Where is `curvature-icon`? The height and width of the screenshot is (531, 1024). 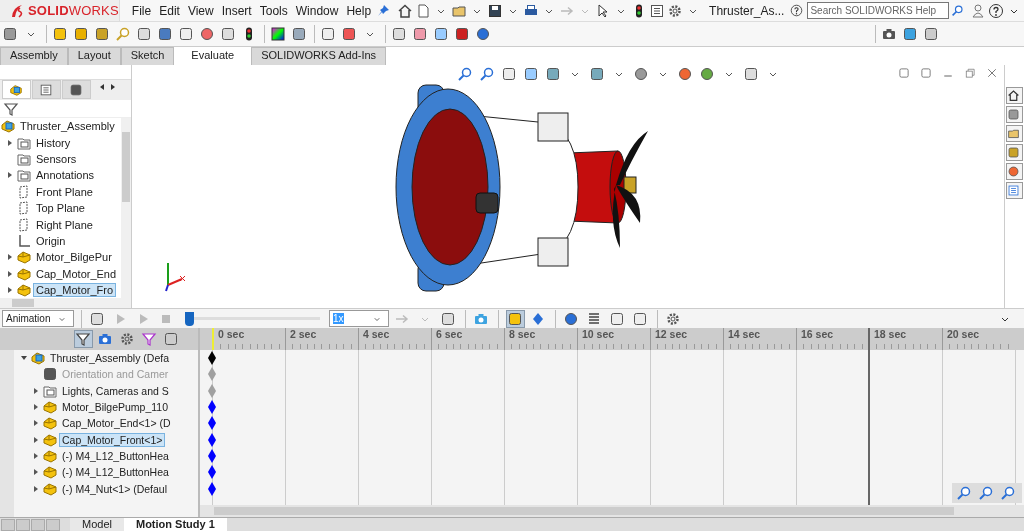
curvature-icon is located at coordinates (278, 34).